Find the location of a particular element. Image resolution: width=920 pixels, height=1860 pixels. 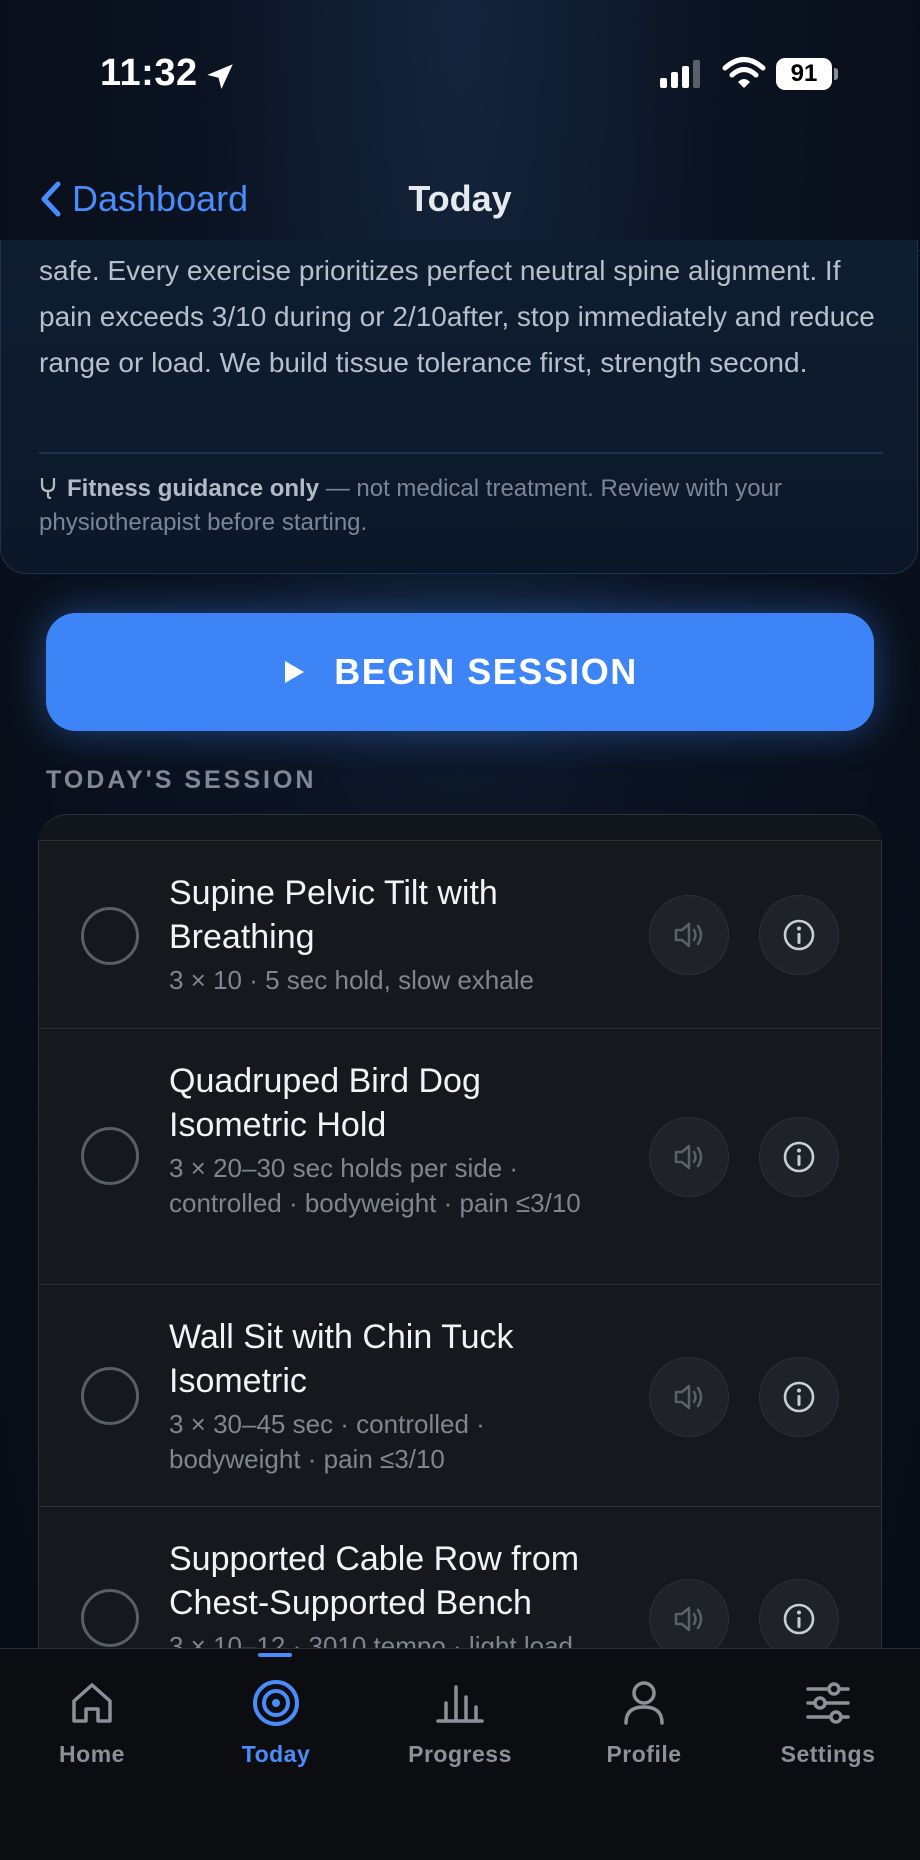

tab-settings: Settings is located at coordinates (828, 1732).